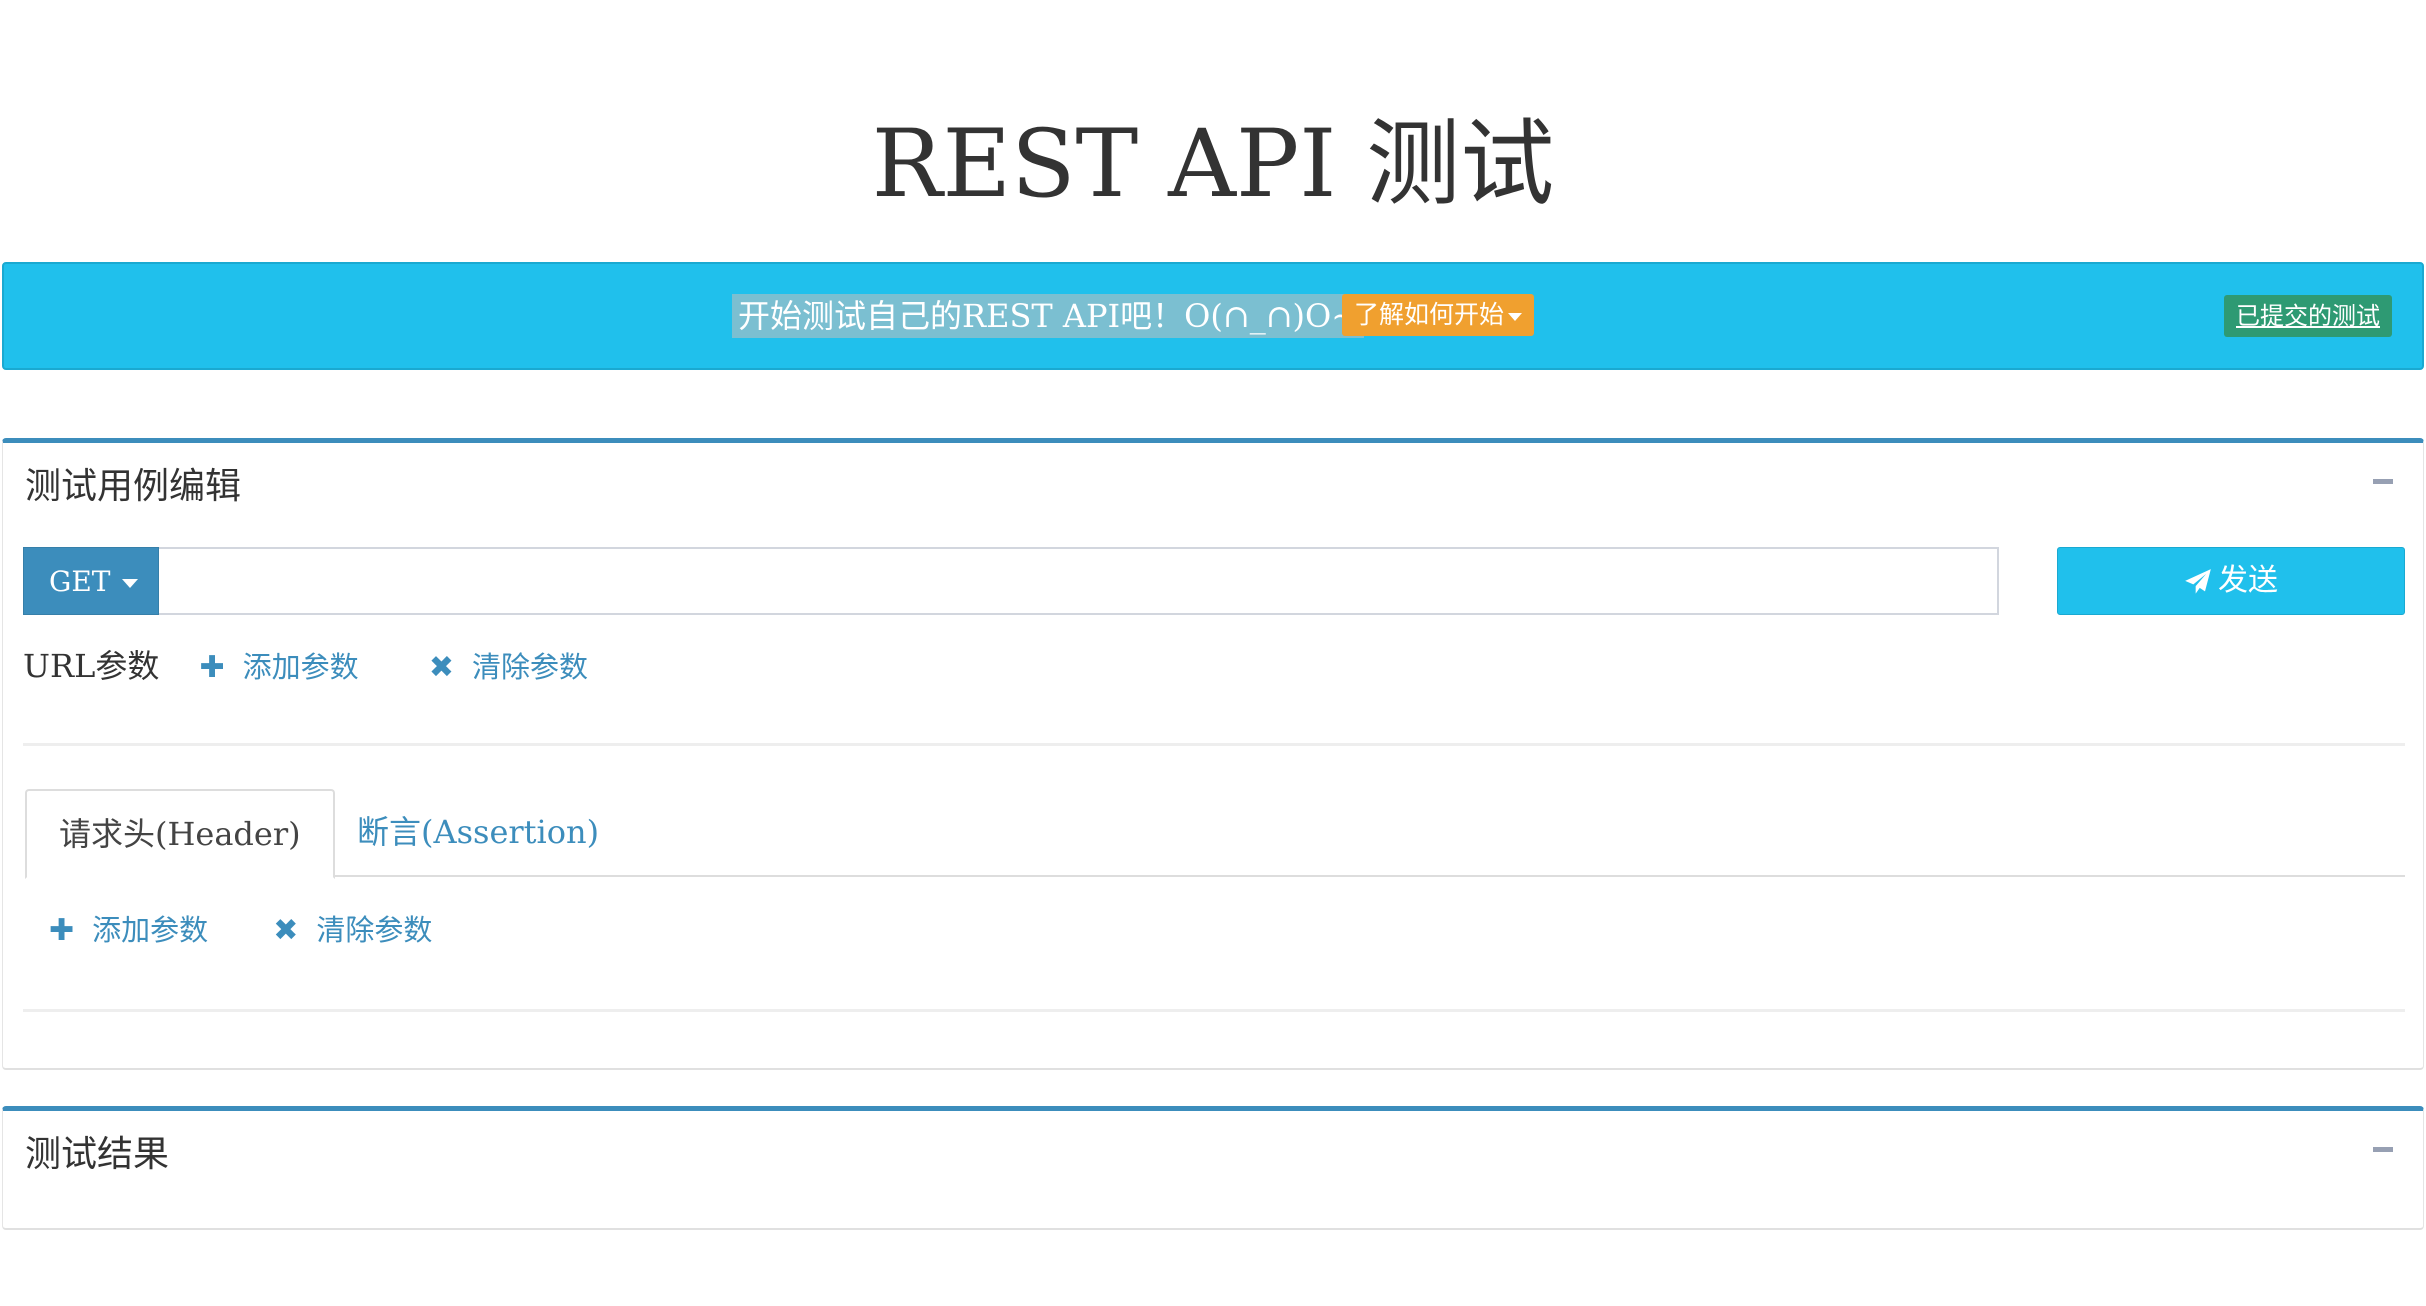  Describe the element at coordinates (80, 581) in the screenshot. I see `http-method-label: GET` at that location.